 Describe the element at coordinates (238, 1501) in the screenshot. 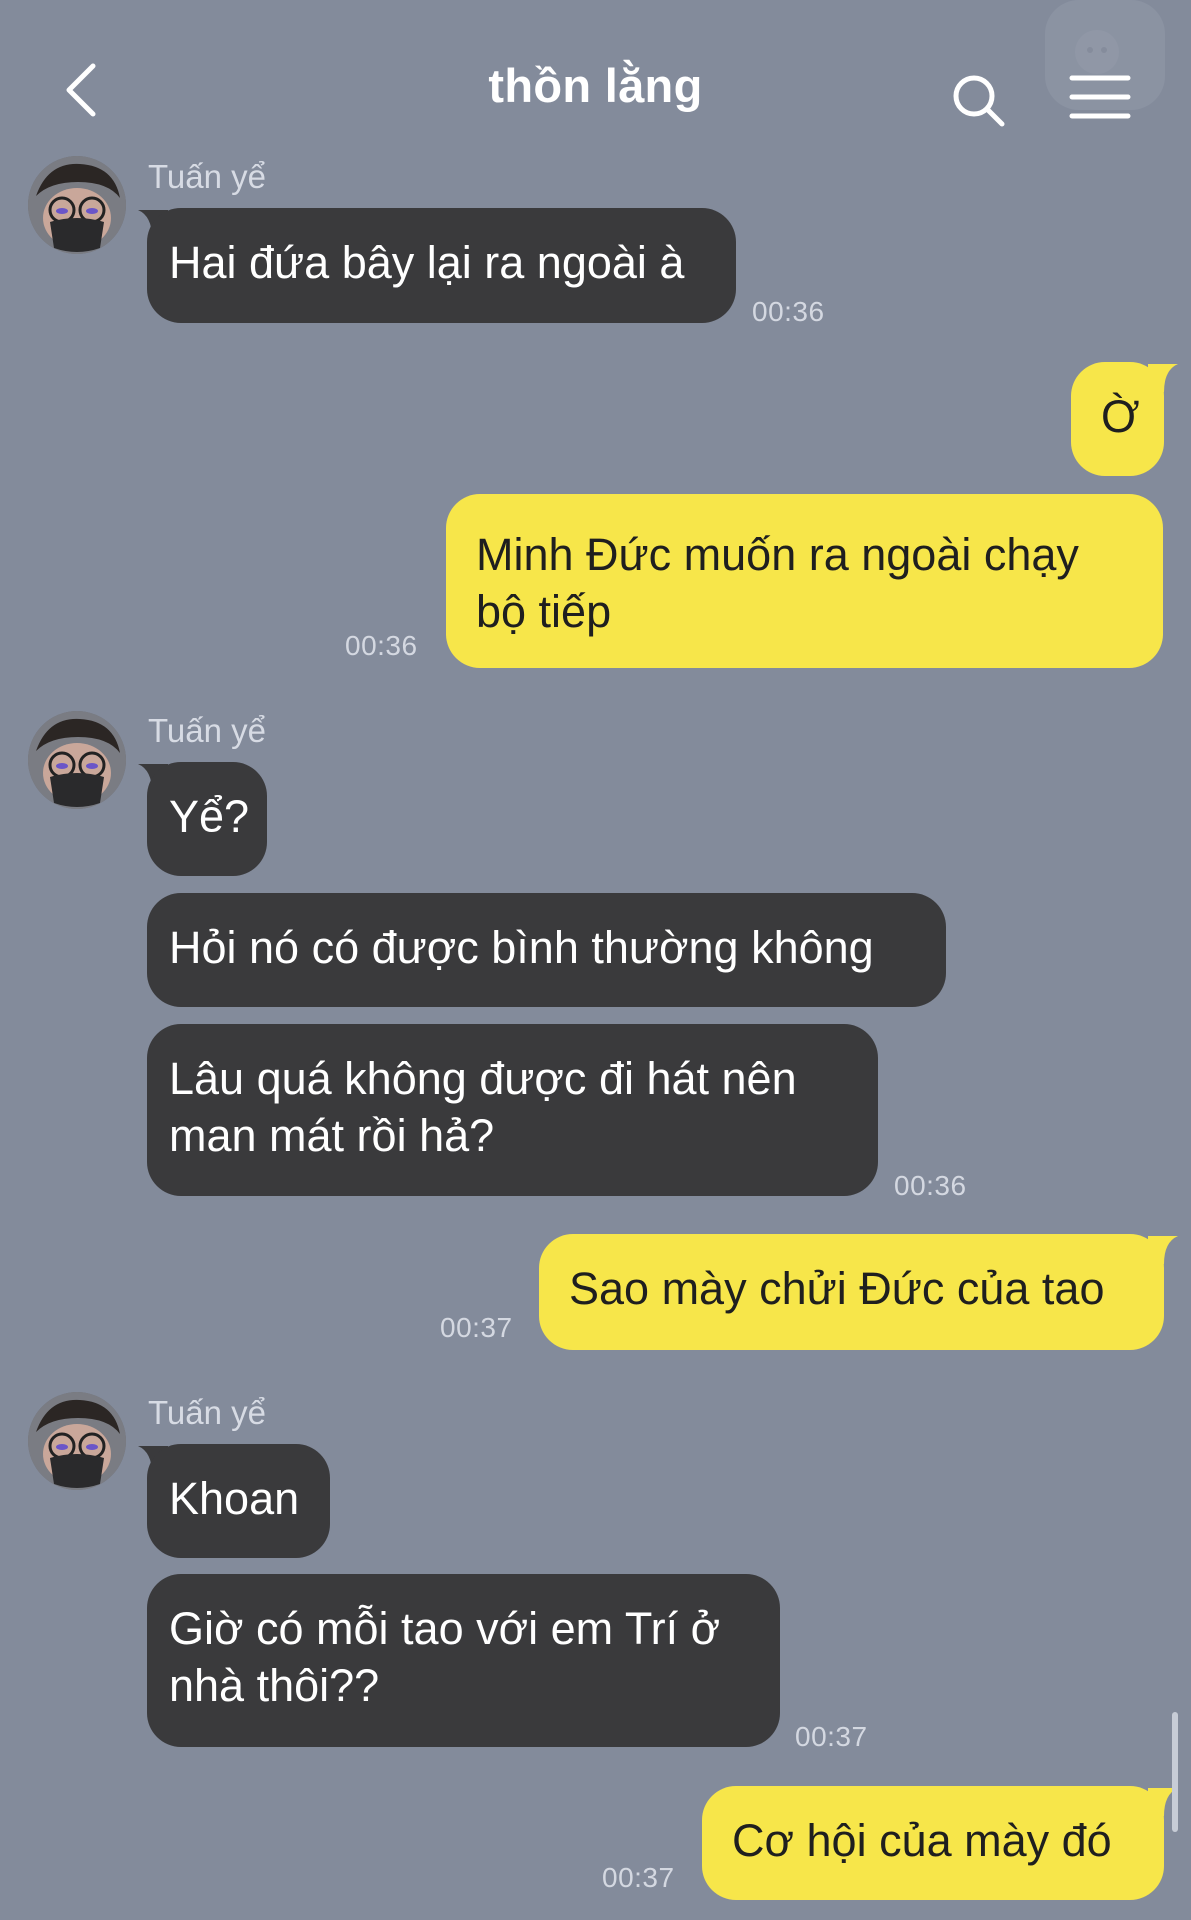

I see `message-bubble: Khoan` at that location.